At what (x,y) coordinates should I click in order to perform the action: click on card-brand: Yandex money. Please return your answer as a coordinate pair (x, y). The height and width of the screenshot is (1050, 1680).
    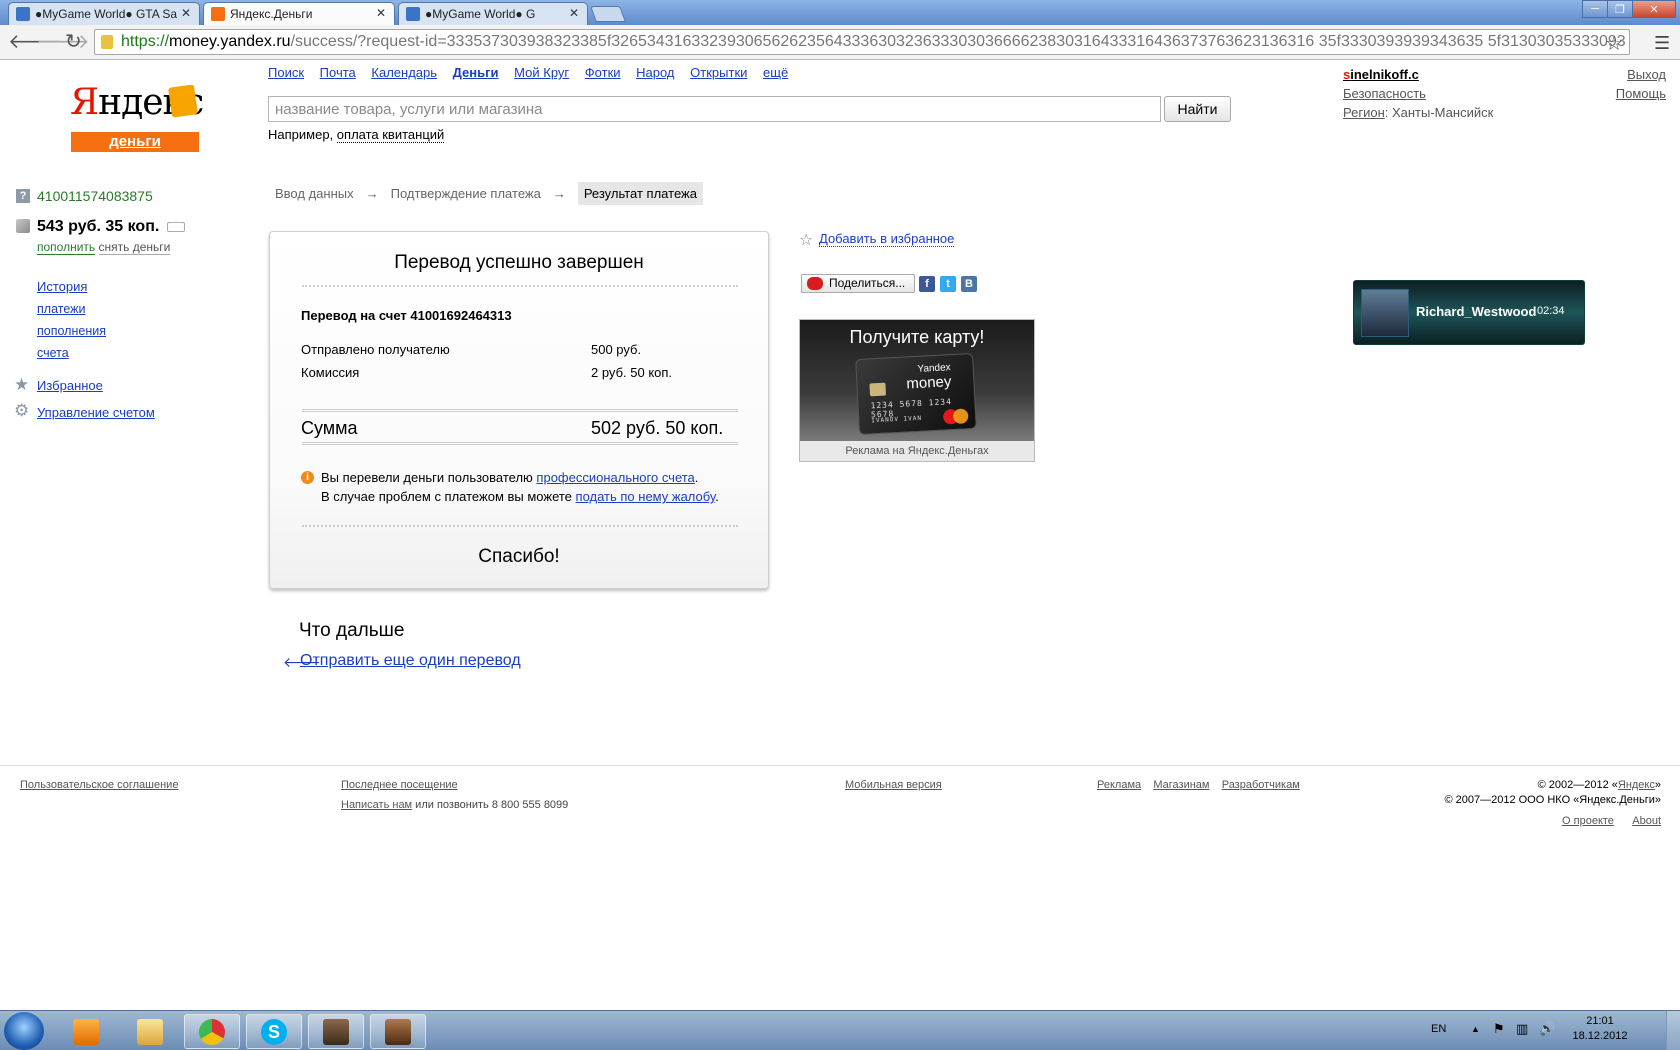
    Looking at the image, I should click on (928, 377).